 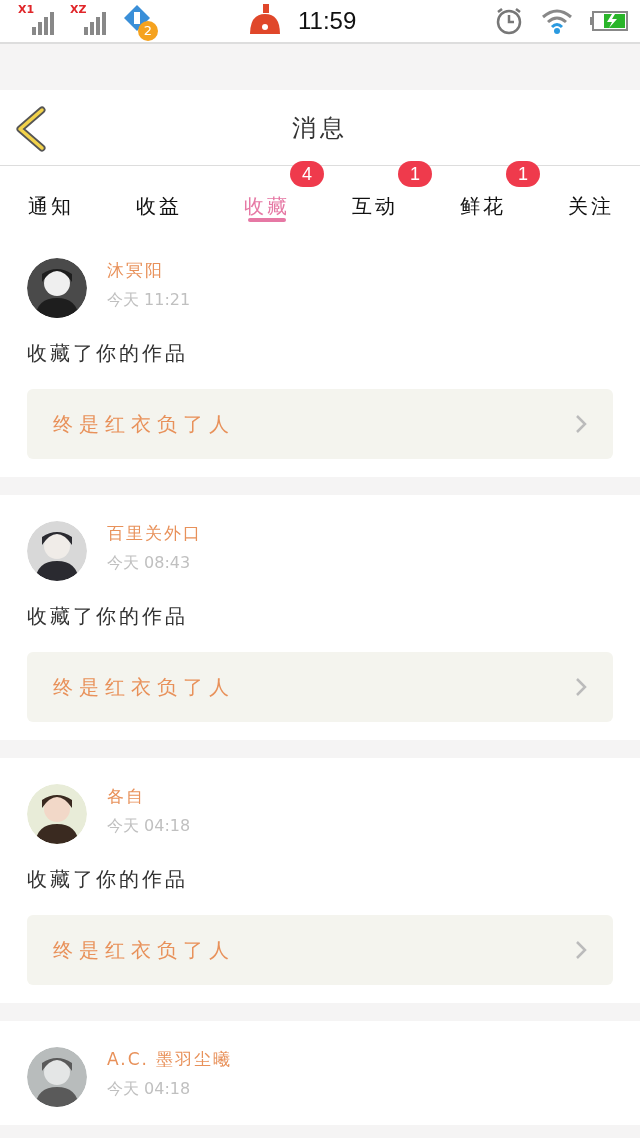 What do you see at coordinates (557, 21) in the screenshot?
I see `wifi-icon` at bounding box center [557, 21].